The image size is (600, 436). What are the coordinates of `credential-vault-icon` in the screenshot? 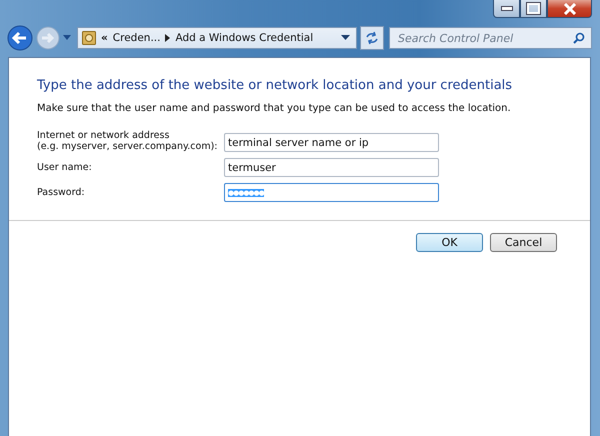 It's located at (89, 38).